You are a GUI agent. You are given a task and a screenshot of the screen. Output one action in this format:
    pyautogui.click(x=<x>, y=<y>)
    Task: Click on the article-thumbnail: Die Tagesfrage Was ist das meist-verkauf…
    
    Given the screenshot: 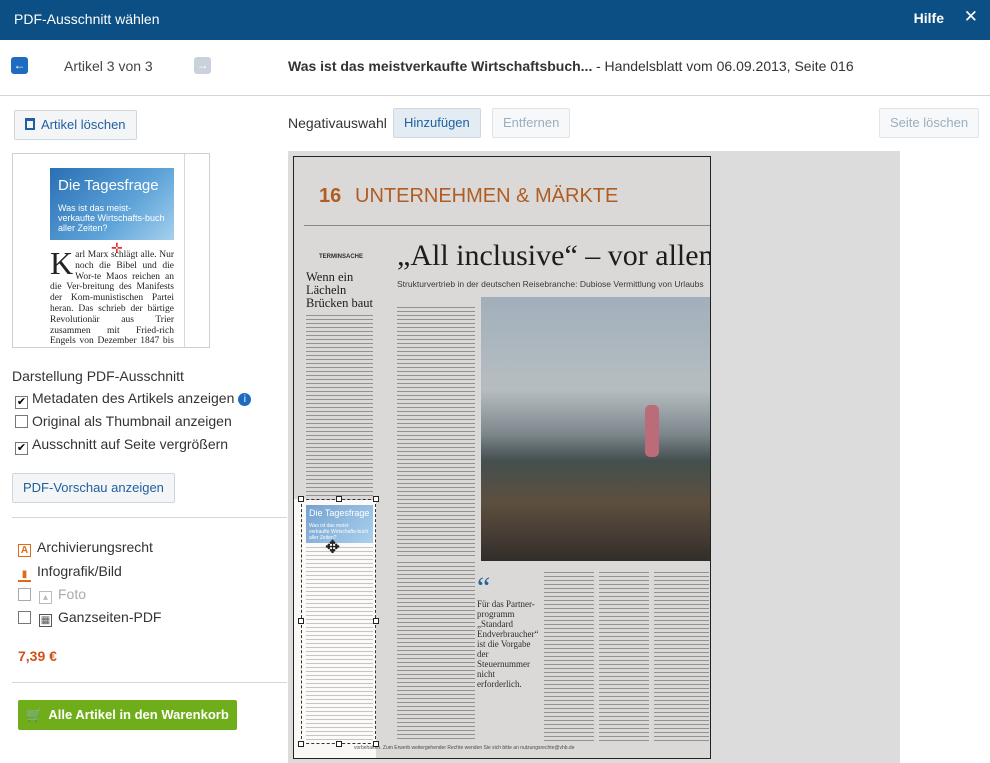 What is the action you would take?
    pyautogui.click(x=111, y=250)
    